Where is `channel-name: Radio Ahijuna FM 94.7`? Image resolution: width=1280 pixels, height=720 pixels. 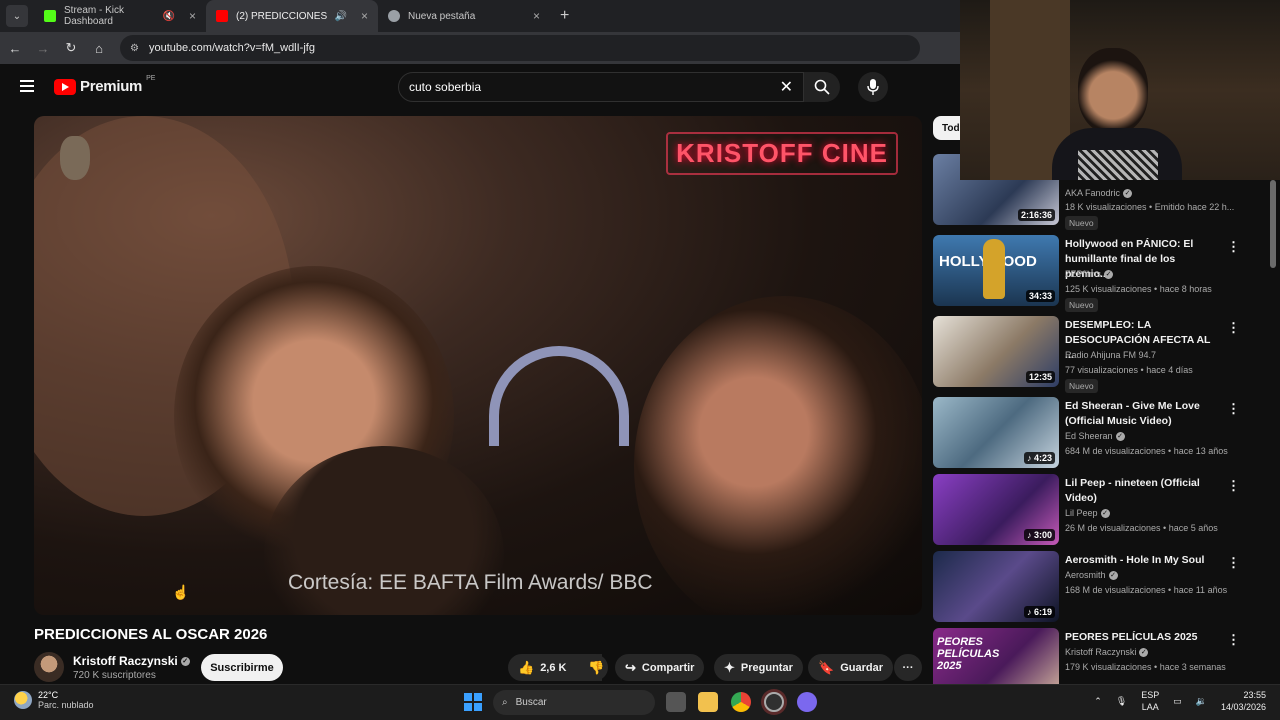 channel-name: Radio Ahijuna FM 94.7 is located at coordinates (1110, 355).